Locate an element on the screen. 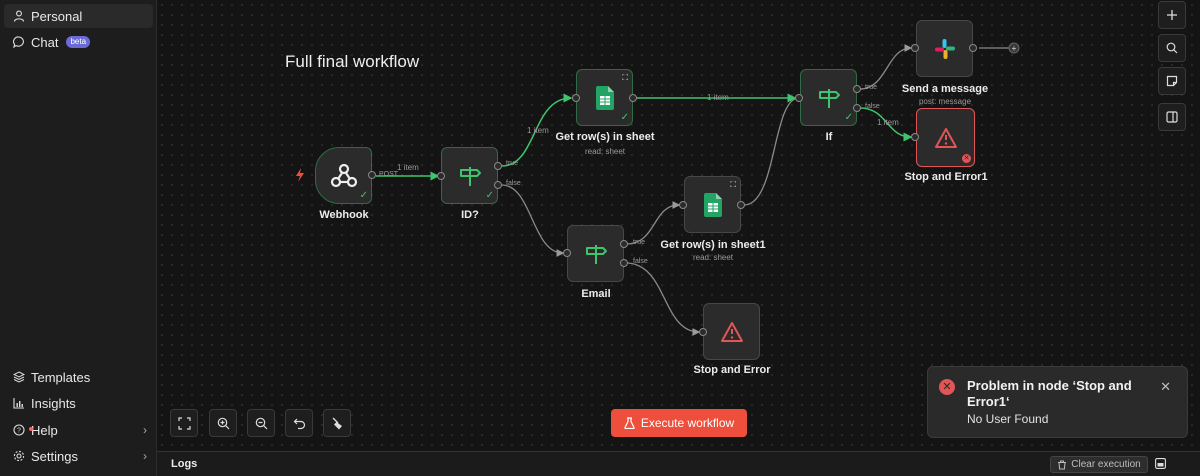 The width and height of the screenshot is (1200, 476). panel-icon is located at coordinates (1172, 117).